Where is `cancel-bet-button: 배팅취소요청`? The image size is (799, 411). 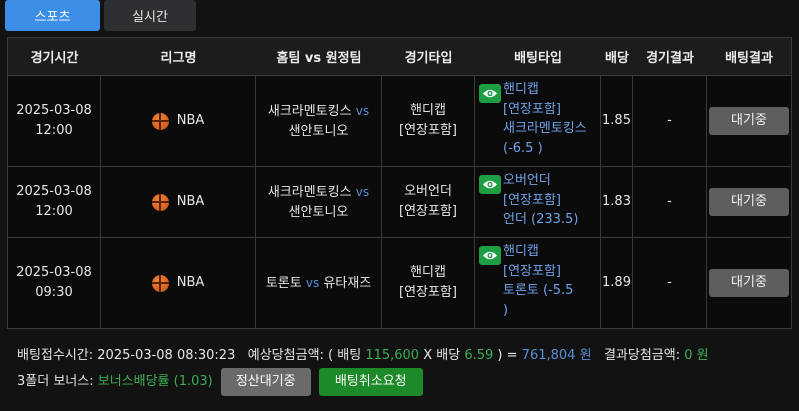
cancel-bet-button: 배팅취소요청 is located at coordinates (370, 382).